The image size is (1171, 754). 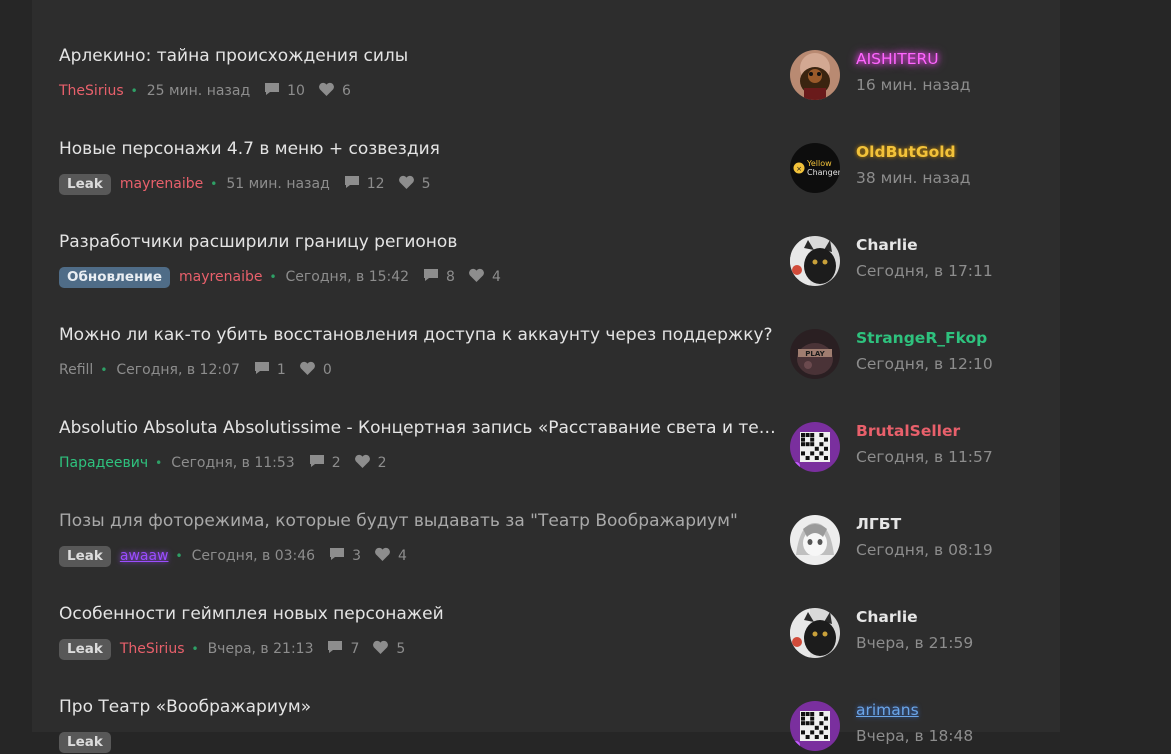 I want to click on last-post-time: Вчера, в 18:48, so click(x=914, y=736).